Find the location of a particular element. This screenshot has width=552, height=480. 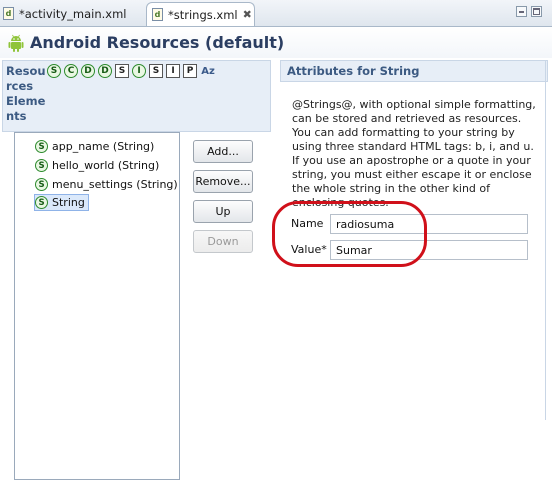

tree-item-label: app_name (String) is located at coordinates (103, 146).